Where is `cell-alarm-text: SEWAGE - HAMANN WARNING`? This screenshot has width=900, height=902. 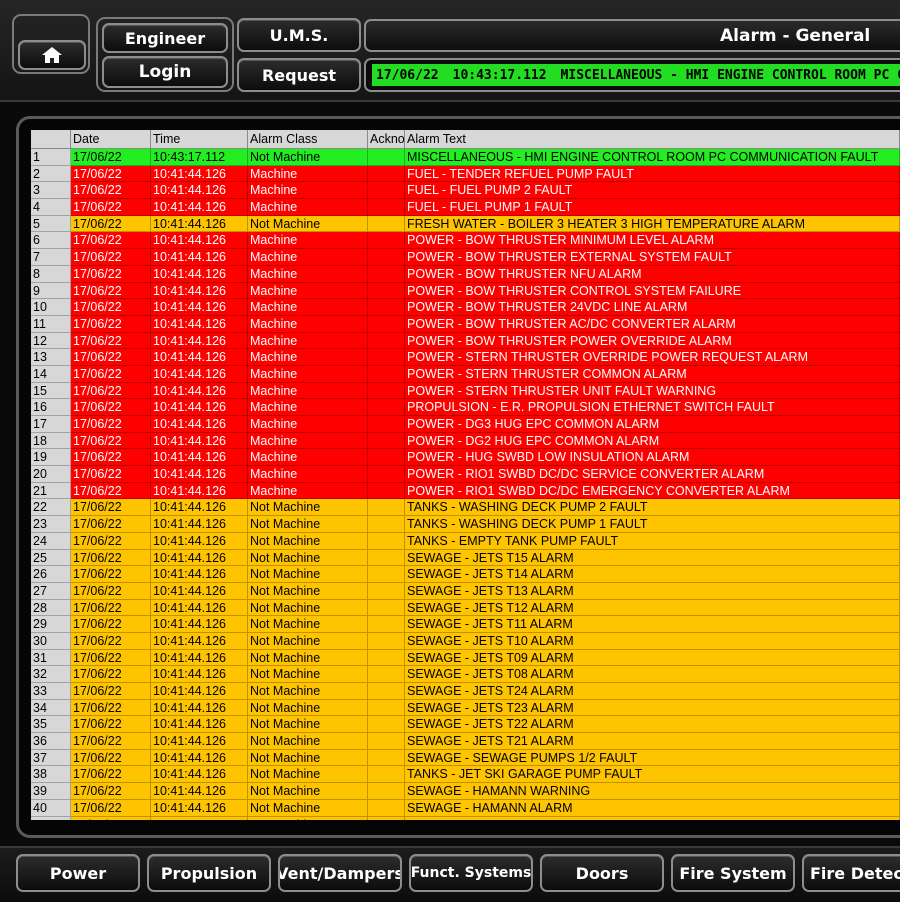
cell-alarm-text: SEWAGE - HAMANN WARNING is located at coordinates (652, 791).